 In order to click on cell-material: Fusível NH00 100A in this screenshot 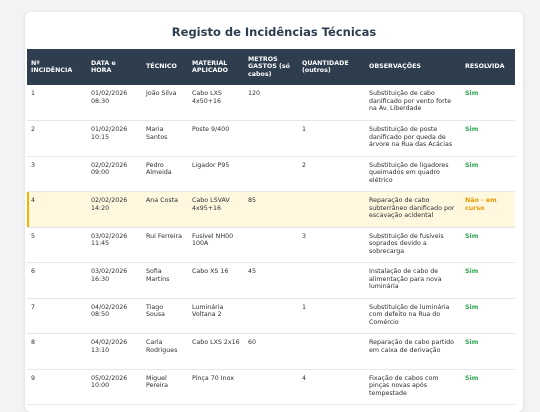, I will do `click(216, 245)`.